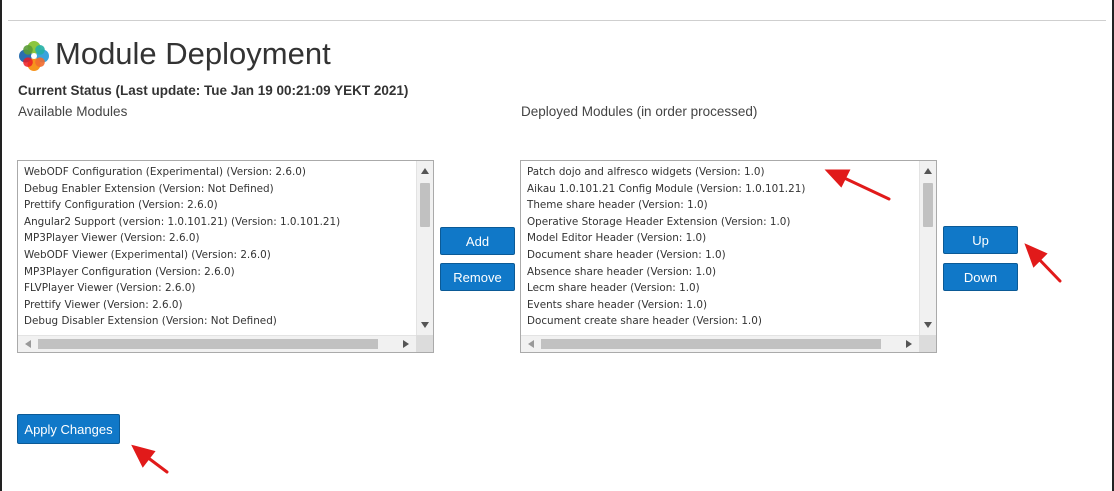  I want to click on list-item: MP3Player Viewer (Version: 2.6.0), so click(216, 238).